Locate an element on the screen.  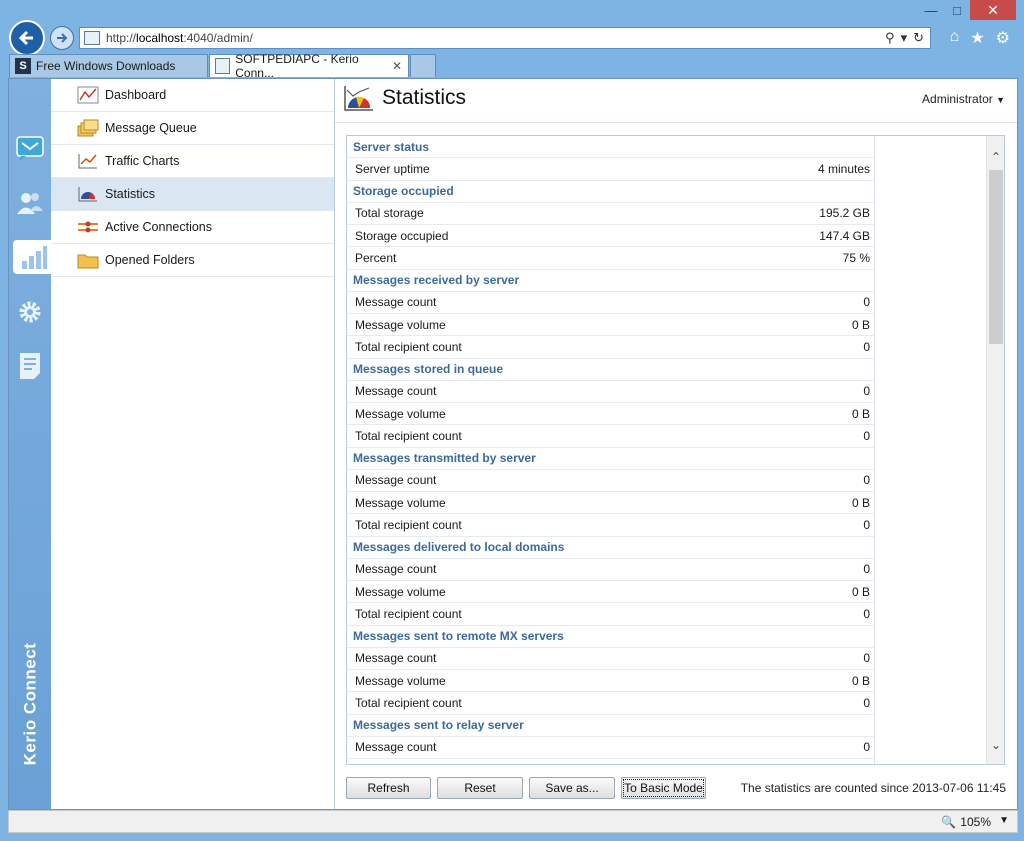
section-header: Messages transmitted by server is located at coordinates (610, 459).